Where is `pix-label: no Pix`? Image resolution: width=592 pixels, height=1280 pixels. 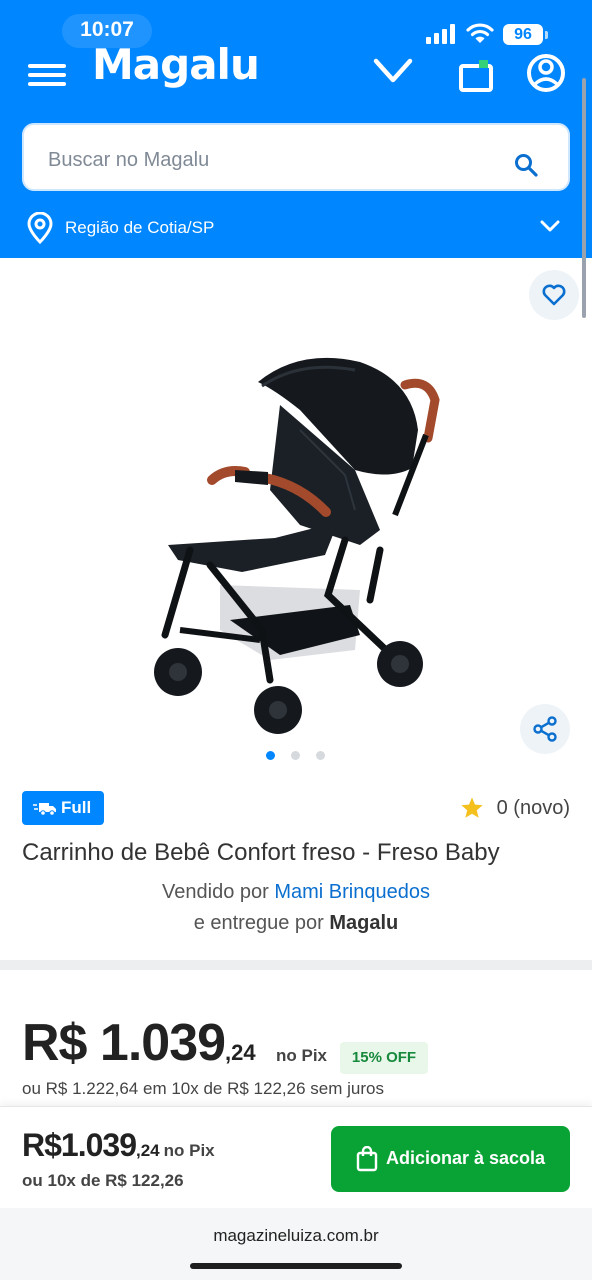
pix-label: no Pix is located at coordinates (302, 1055).